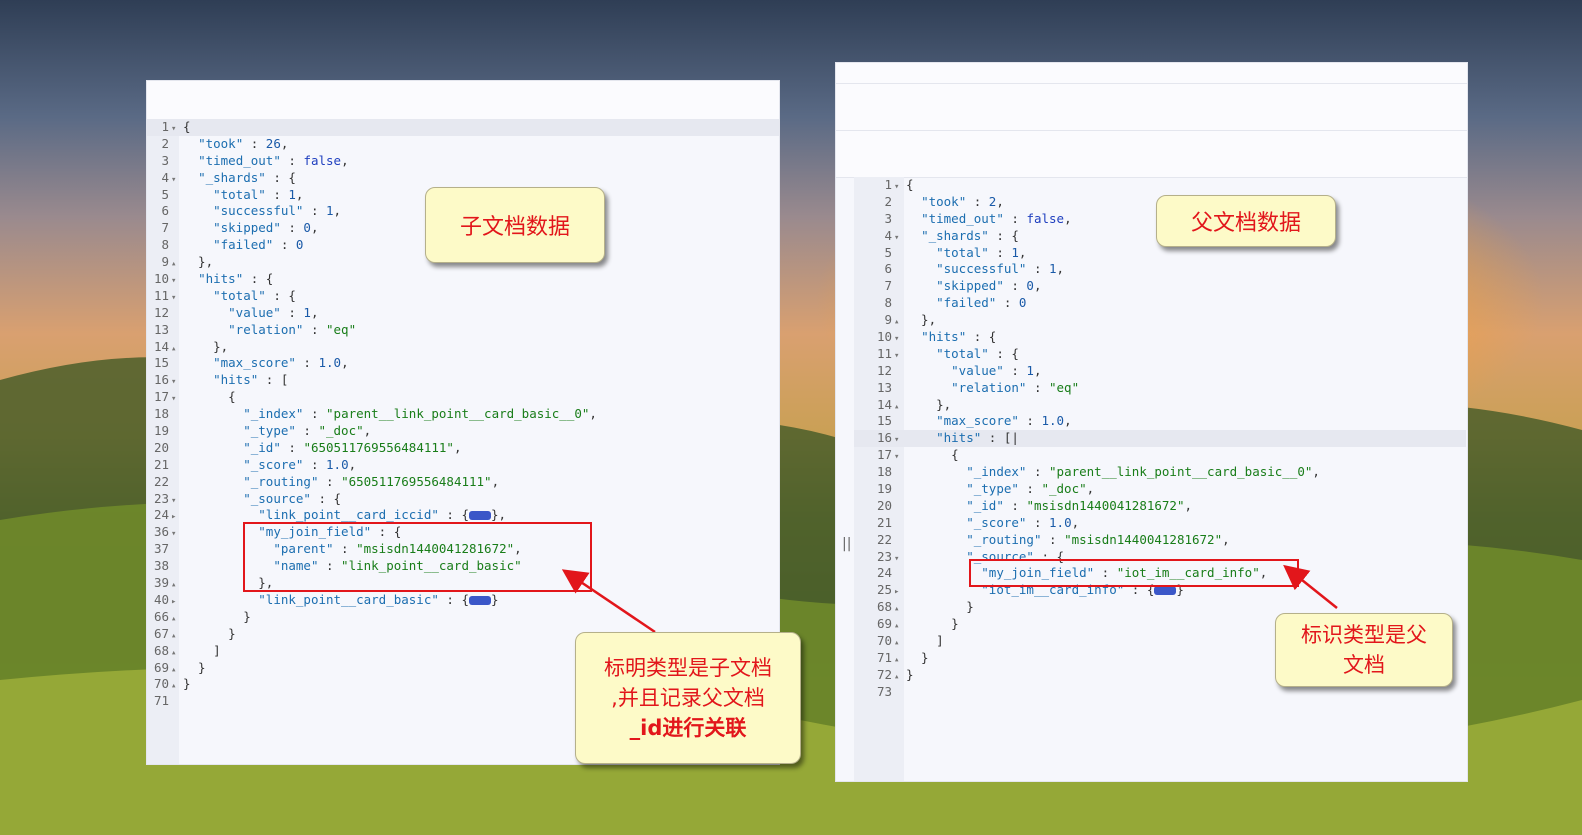  What do you see at coordinates (463, 482) in the screenshot?
I see `code-line: 22 "_routing" : "650511769556484111",` at bounding box center [463, 482].